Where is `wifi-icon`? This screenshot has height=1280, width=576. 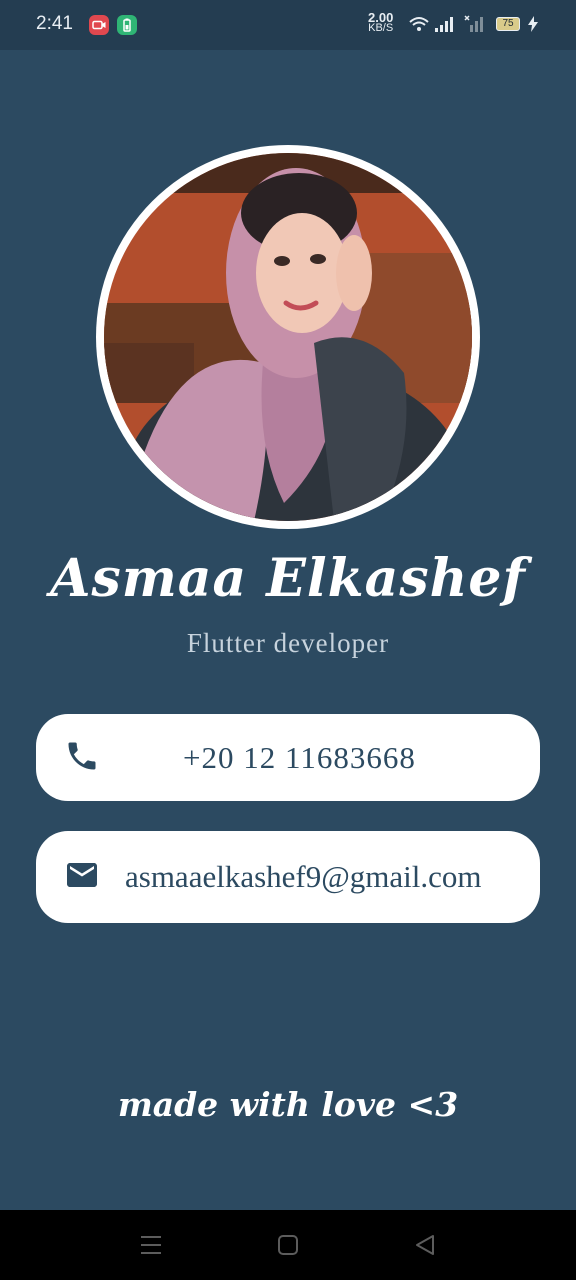
wifi-icon is located at coordinates (419, 26).